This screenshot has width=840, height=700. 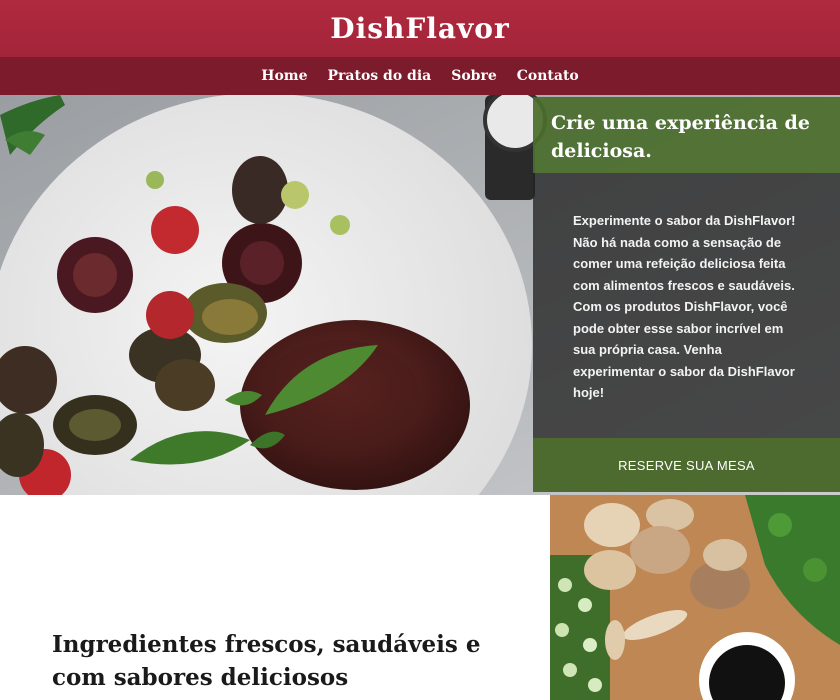 I want to click on brand-logo: DishFlavor, so click(x=419, y=28).